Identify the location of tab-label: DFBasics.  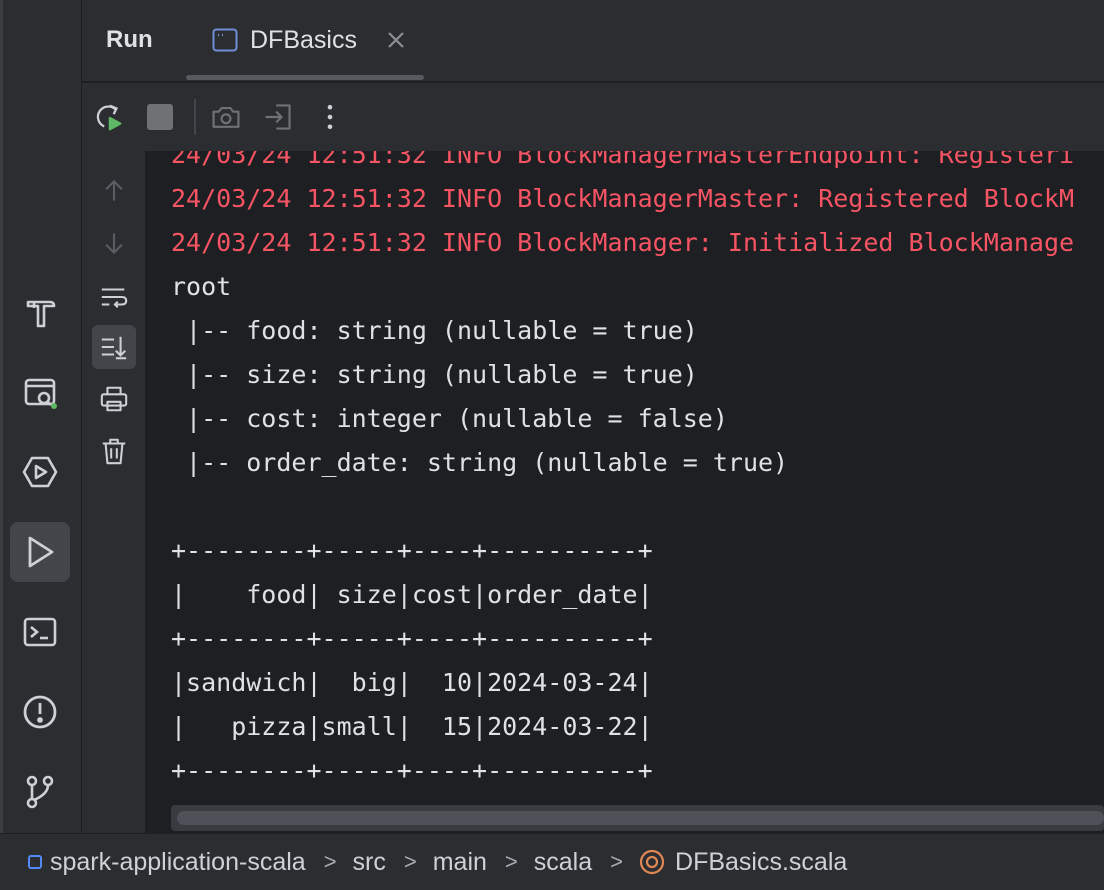
(303, 40).